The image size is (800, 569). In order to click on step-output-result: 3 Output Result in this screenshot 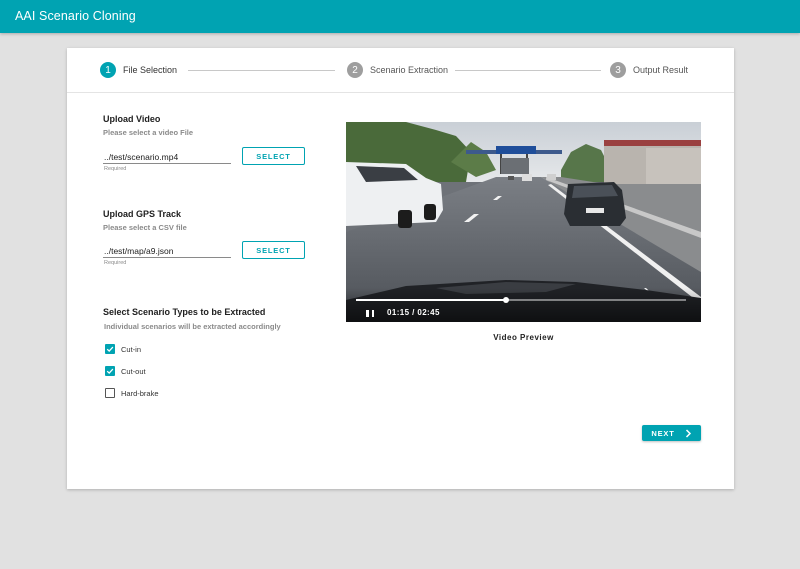, I will do `click(649, 70)`.